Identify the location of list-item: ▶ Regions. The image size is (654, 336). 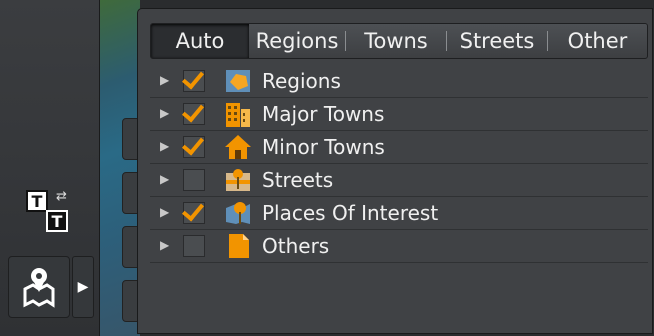
(399, 81).